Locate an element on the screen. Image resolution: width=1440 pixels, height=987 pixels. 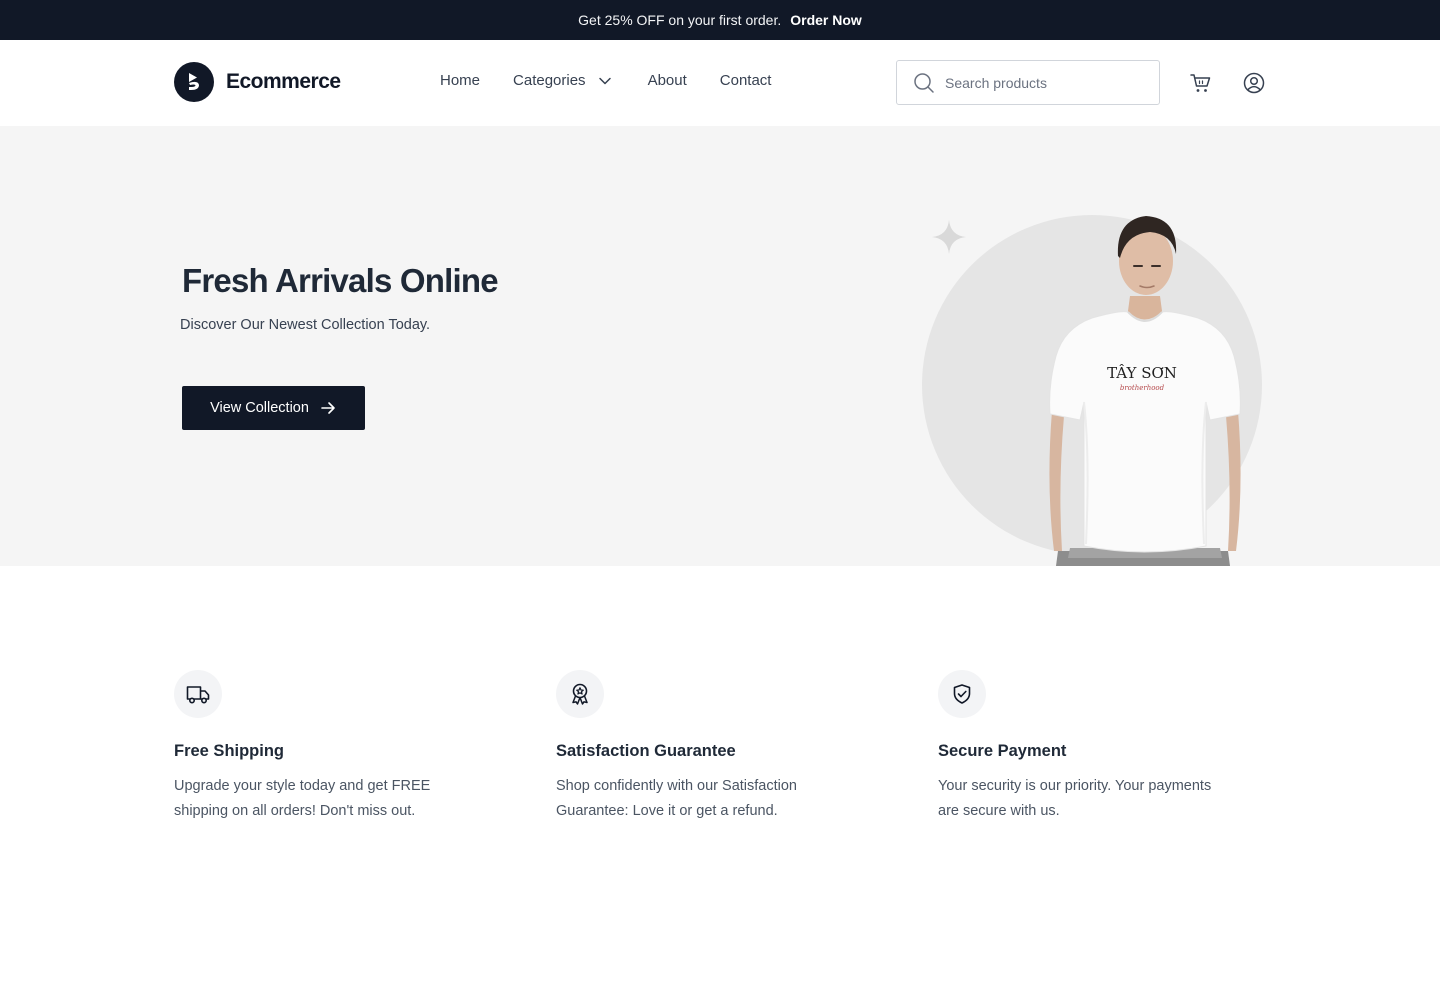
cart-button is located at coordinates (1201, 83).